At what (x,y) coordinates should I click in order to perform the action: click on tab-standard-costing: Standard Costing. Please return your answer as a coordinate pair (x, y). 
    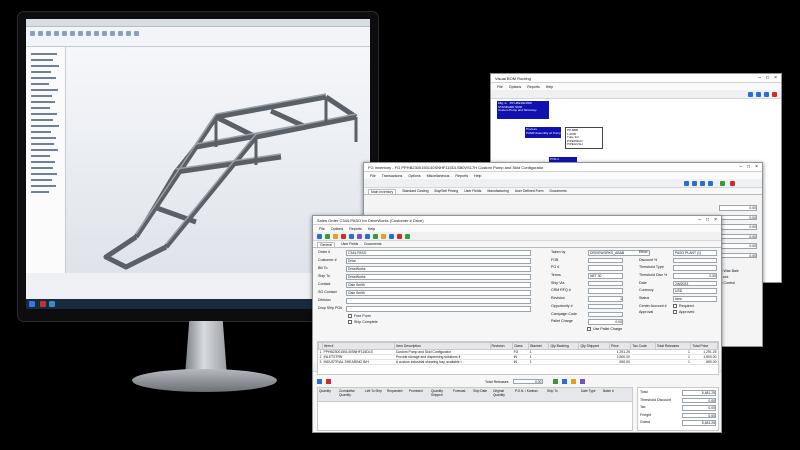
    Looking at the image, I should click on (415, 191).